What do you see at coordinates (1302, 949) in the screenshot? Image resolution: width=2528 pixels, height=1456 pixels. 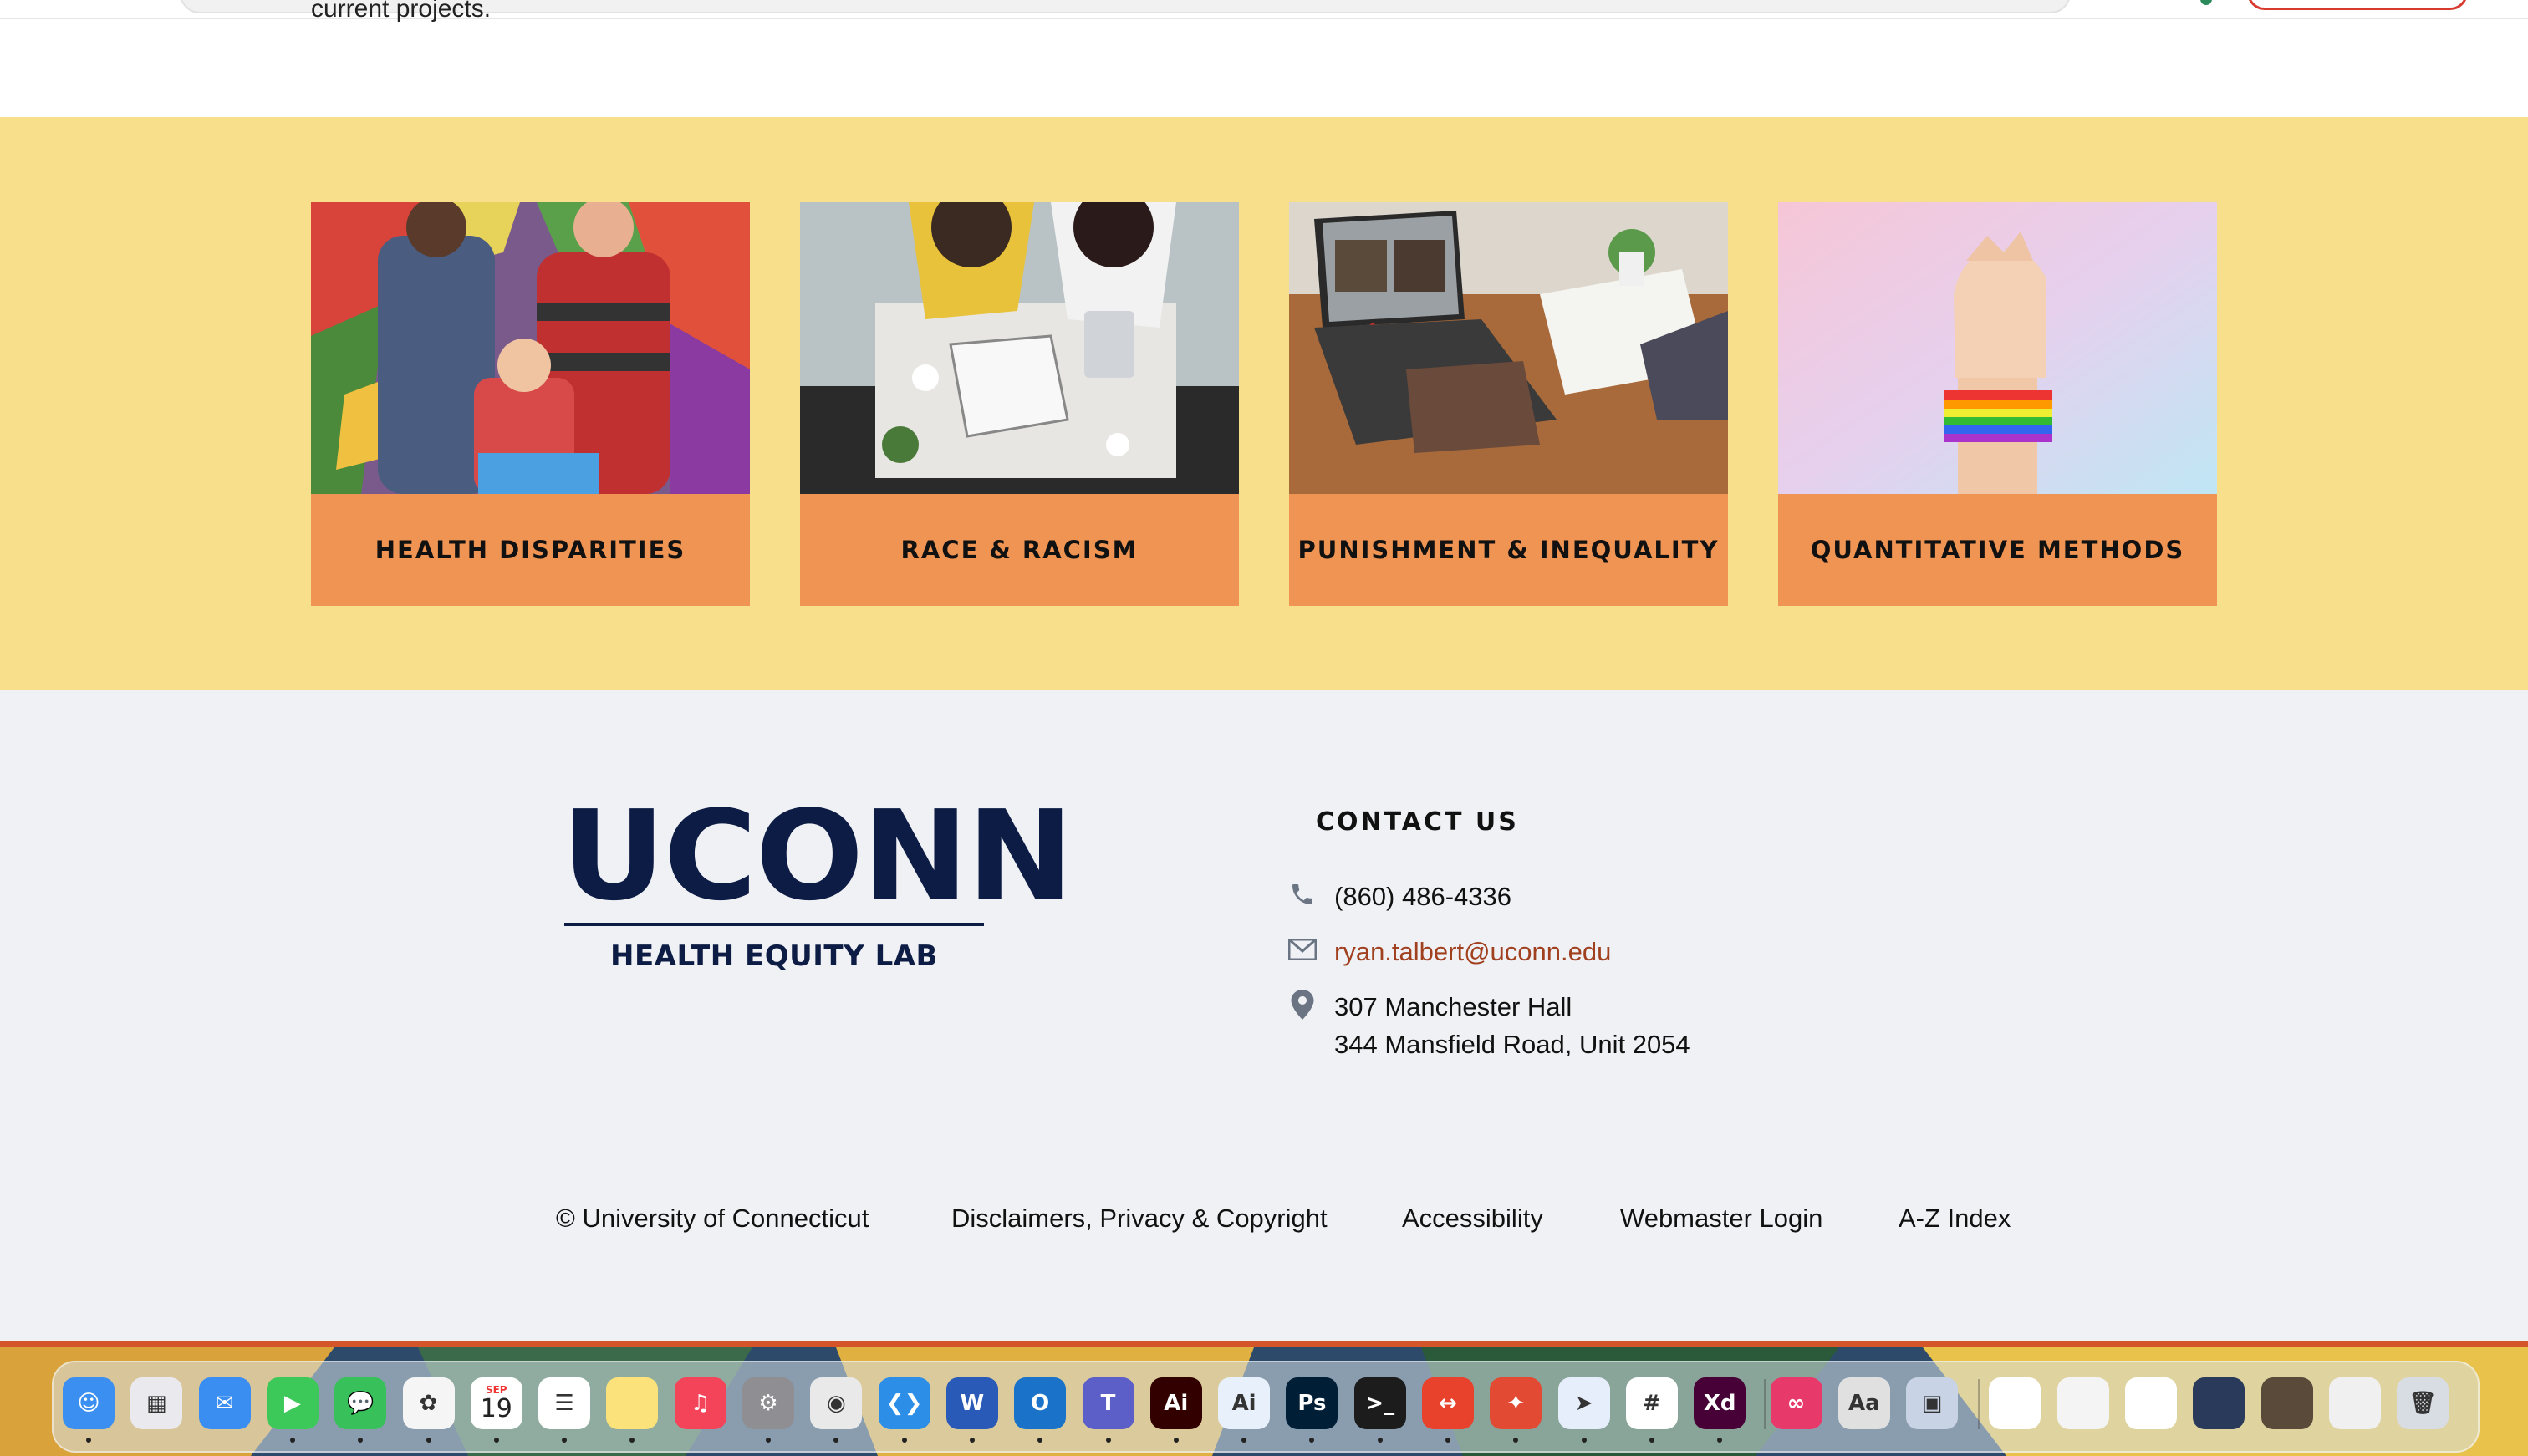 I see `envelope-icon` at bounding box center [1302, 949].